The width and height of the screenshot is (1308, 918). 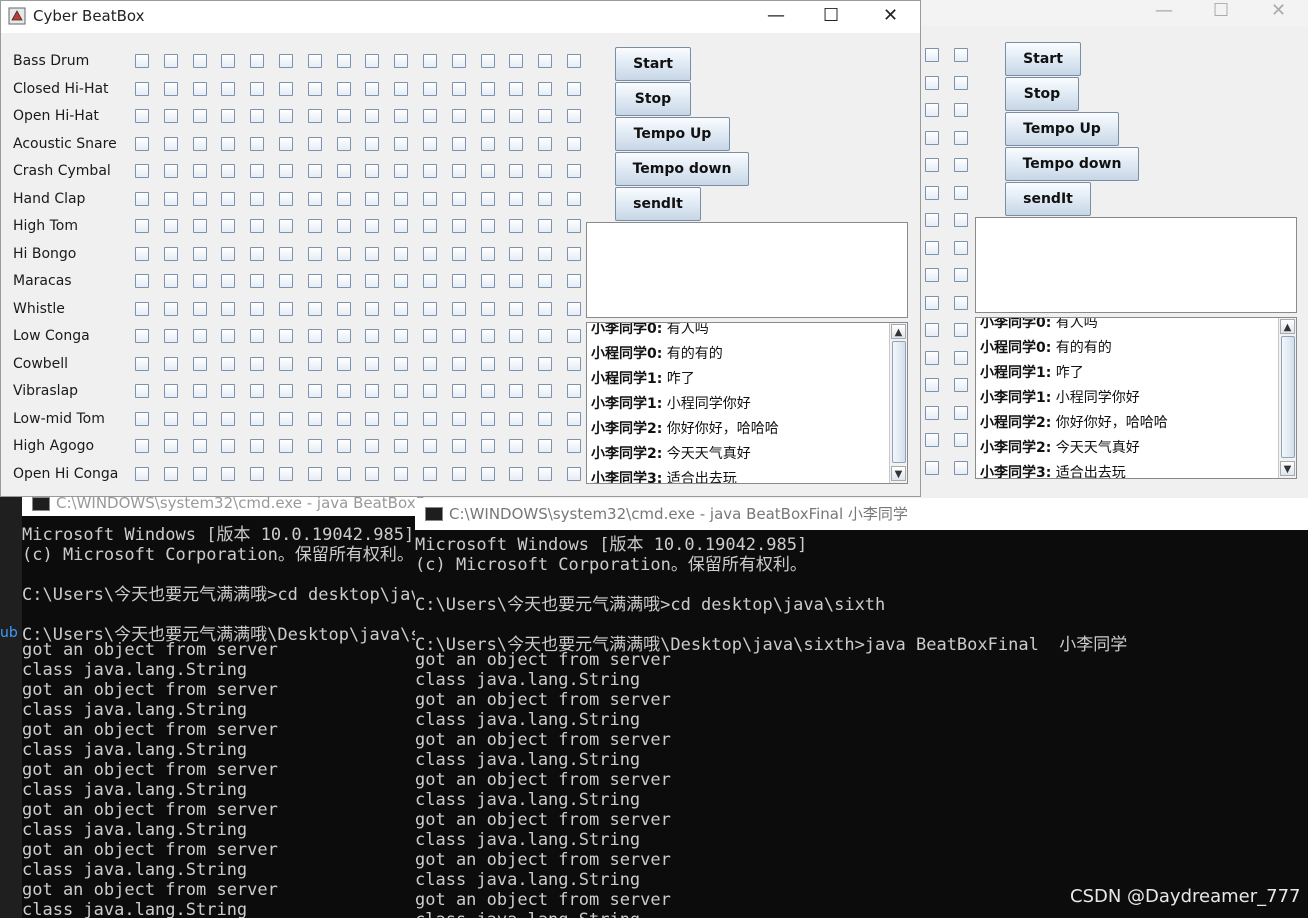 I want to click on scroll-up-icon: ▲, so click(x=1287, y=326).